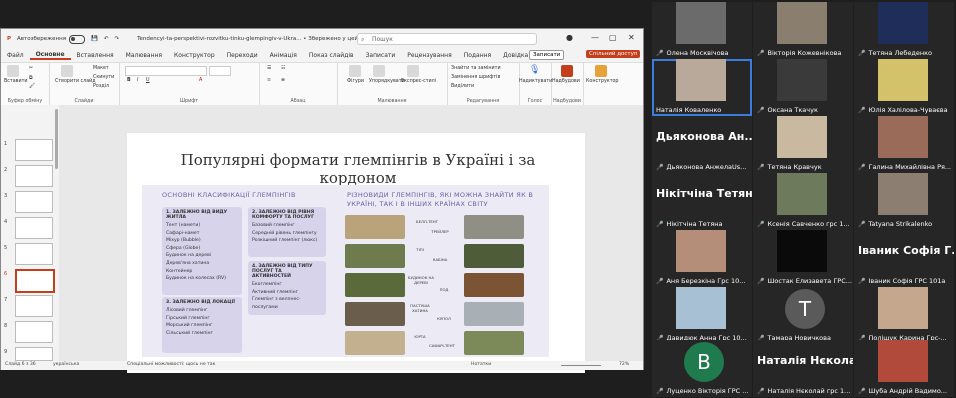  What do you see at coordinates (704, 193) in the screenshot?
I see `participant-display-name: Нікітчіна Тетяна` at bounding box center [704, 193].